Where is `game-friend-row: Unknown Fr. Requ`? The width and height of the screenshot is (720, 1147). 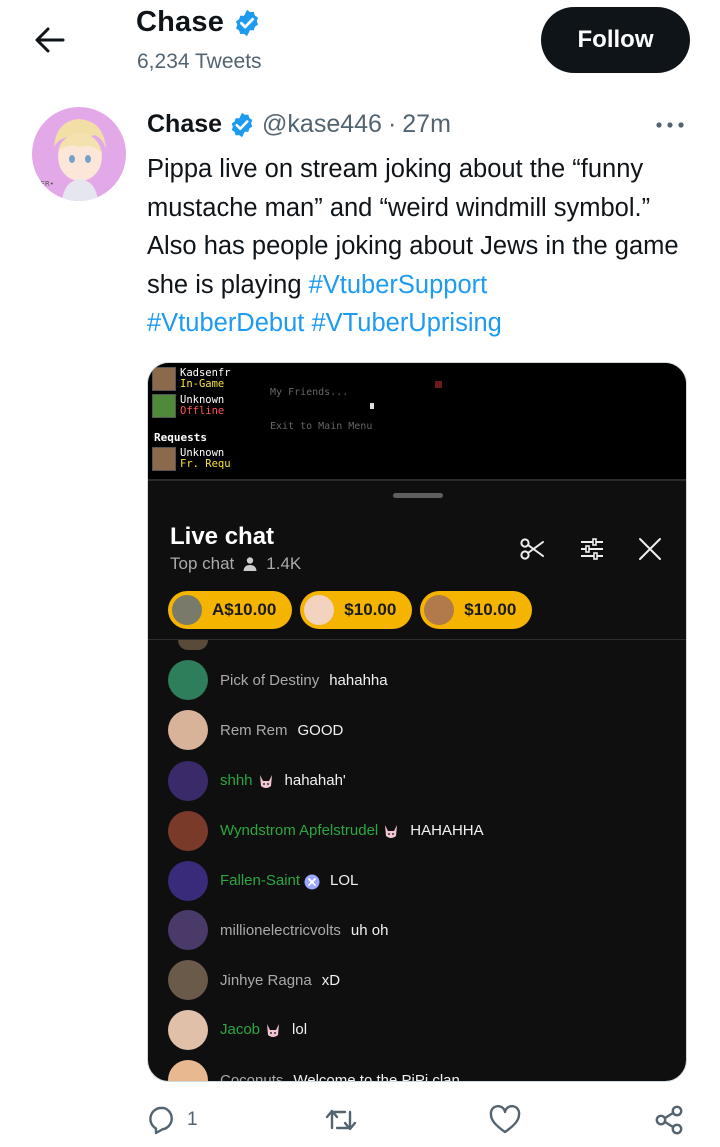
game-friend-row: Unknown Fr. Requ is located at coordinates (191, 459).